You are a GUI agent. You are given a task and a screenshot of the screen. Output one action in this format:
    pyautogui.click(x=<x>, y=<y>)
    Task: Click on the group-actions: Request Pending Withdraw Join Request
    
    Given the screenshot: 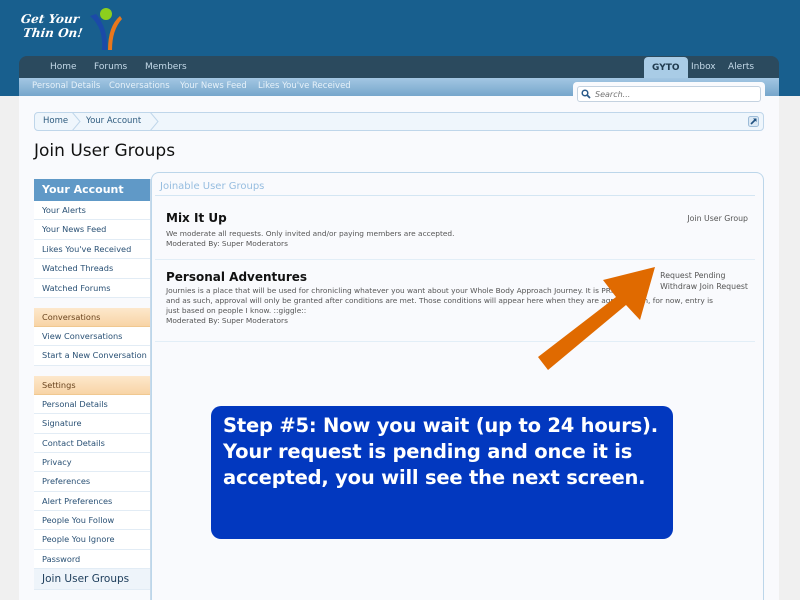 What is the action you would take?
    pyautogui.click(x=704, y=281)
    